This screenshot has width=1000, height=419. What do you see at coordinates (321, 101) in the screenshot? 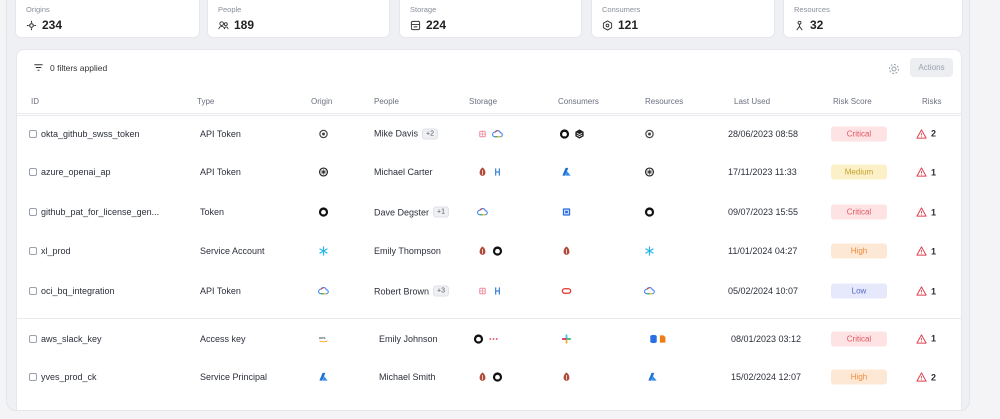
I see `column-header-origin: Origin` at bounding box center [321, 101].